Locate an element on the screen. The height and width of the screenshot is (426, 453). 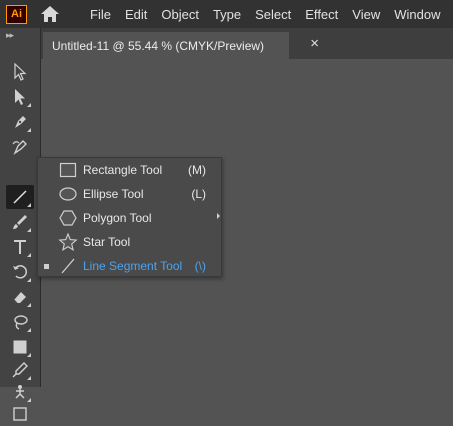
flyout-item-label: Ellipse Tool is located at coordinates (113, 194).